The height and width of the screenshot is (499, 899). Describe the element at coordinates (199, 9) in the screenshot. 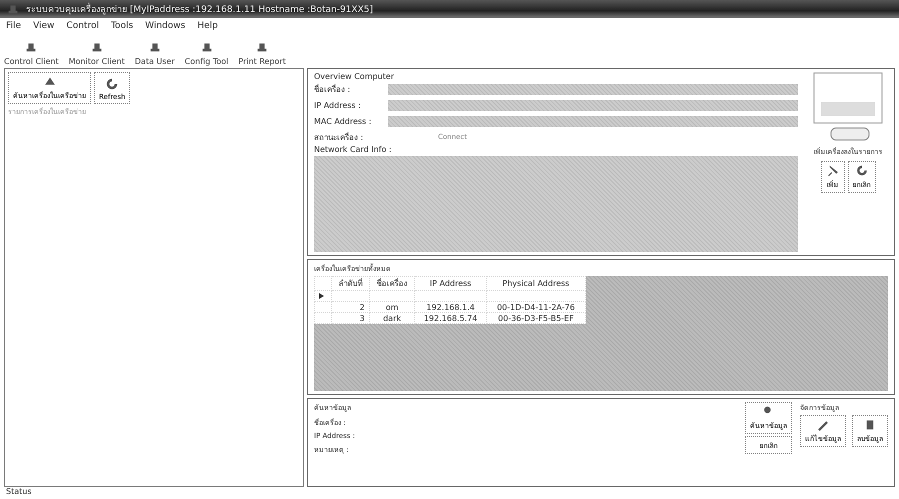

I see `window-title: ระบบควบคุมเครื่องลูกข่าย [MyIPaddress :192.168.1.11 Hostname :Botan-91XX5]` at that location.